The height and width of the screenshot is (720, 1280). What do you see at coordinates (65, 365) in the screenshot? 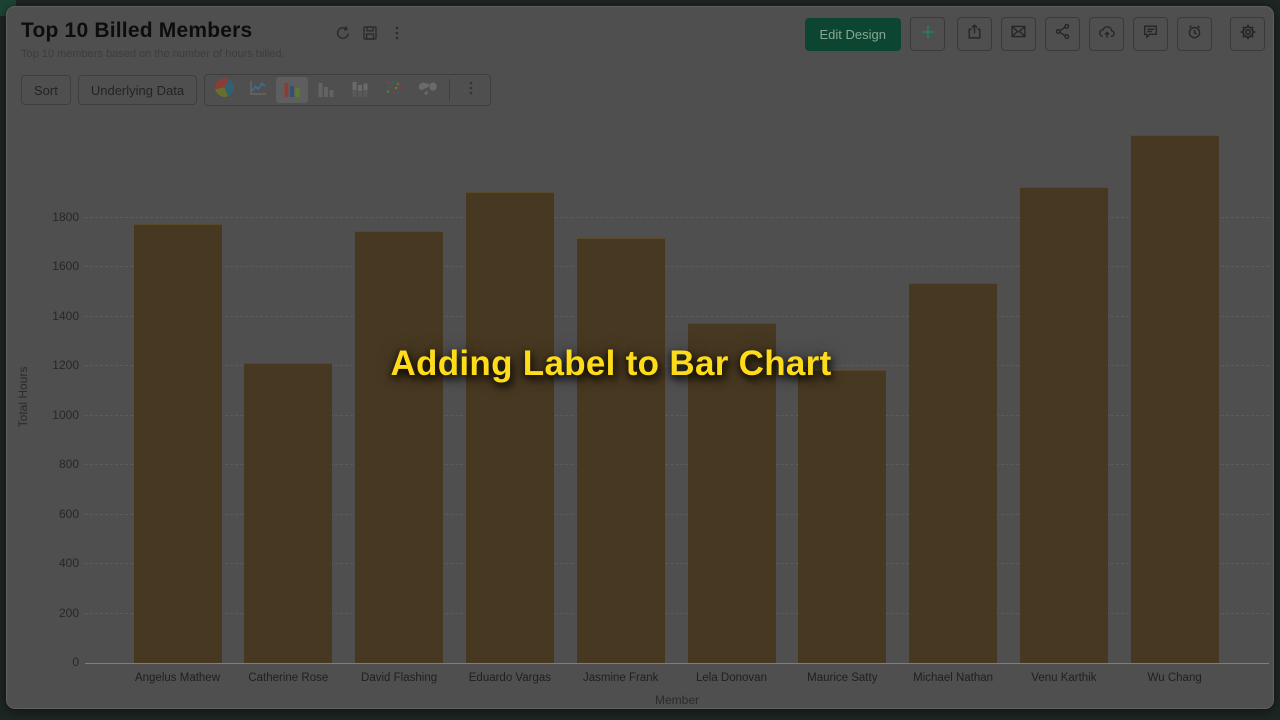
I see `y-tick-label: 1200` at bounding box center [65, 365].